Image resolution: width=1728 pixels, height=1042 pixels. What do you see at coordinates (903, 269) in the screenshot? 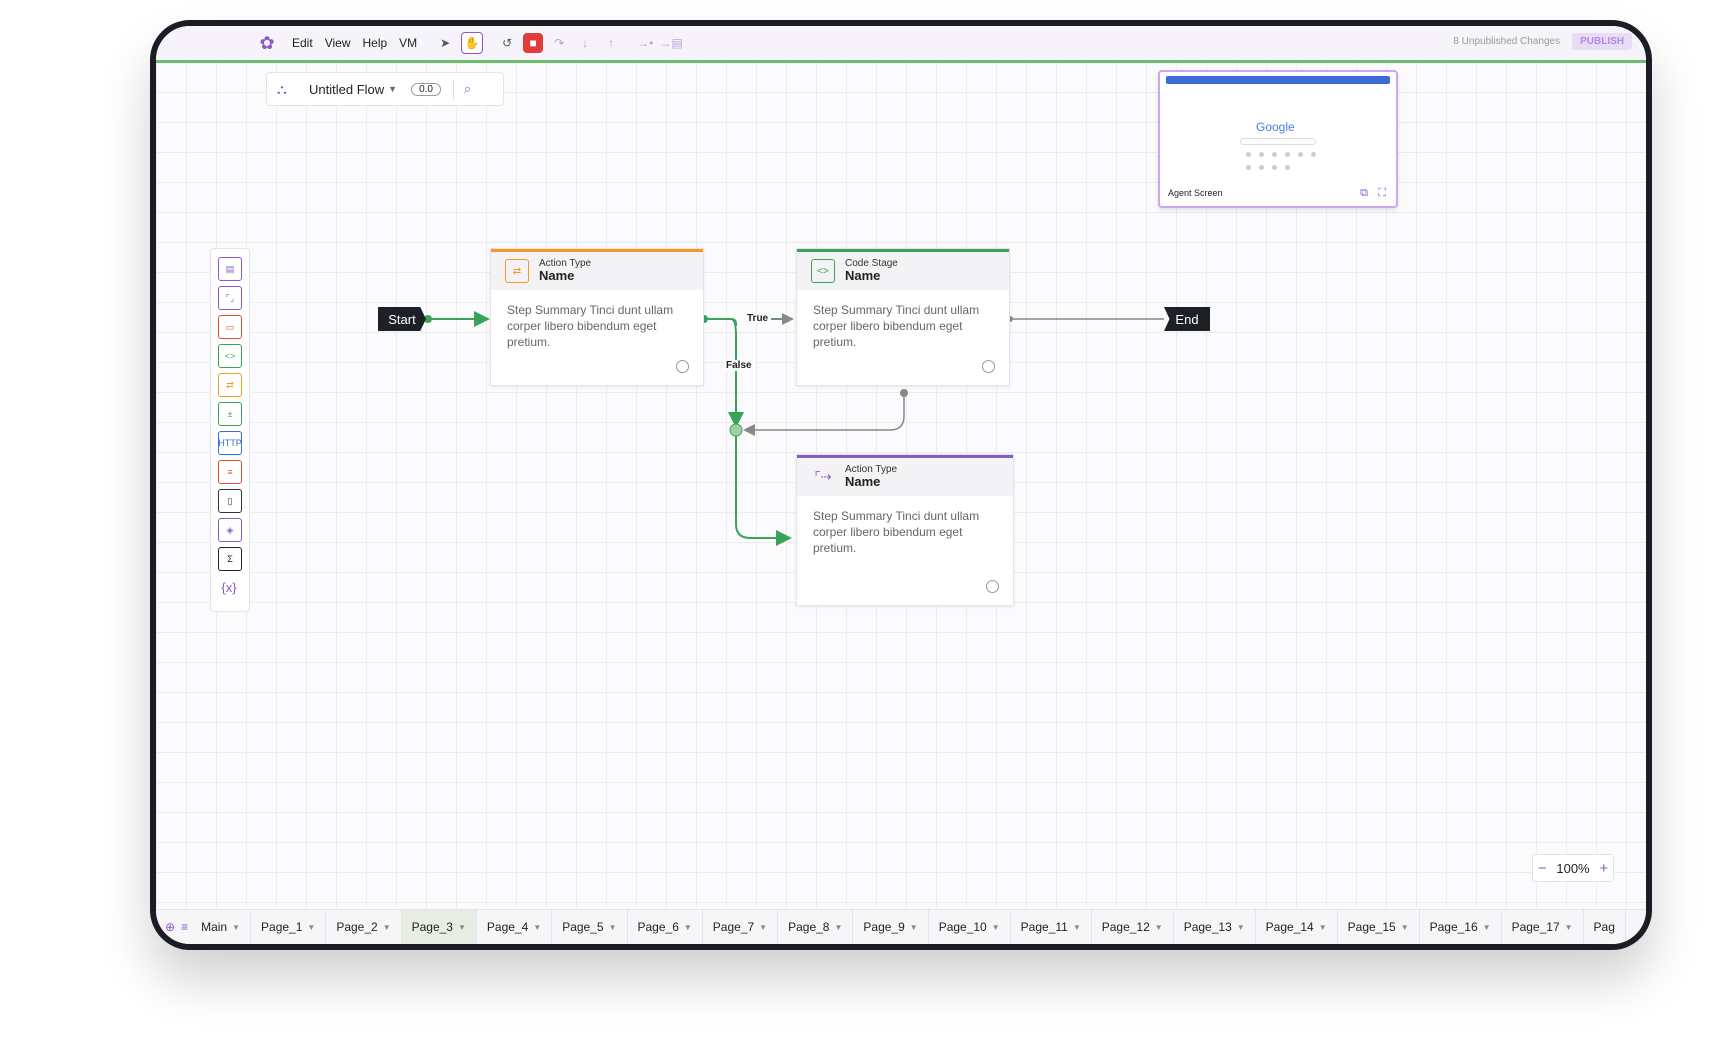
I see `node-header: <> Code Stage Name` at bounding box center [903, 269].